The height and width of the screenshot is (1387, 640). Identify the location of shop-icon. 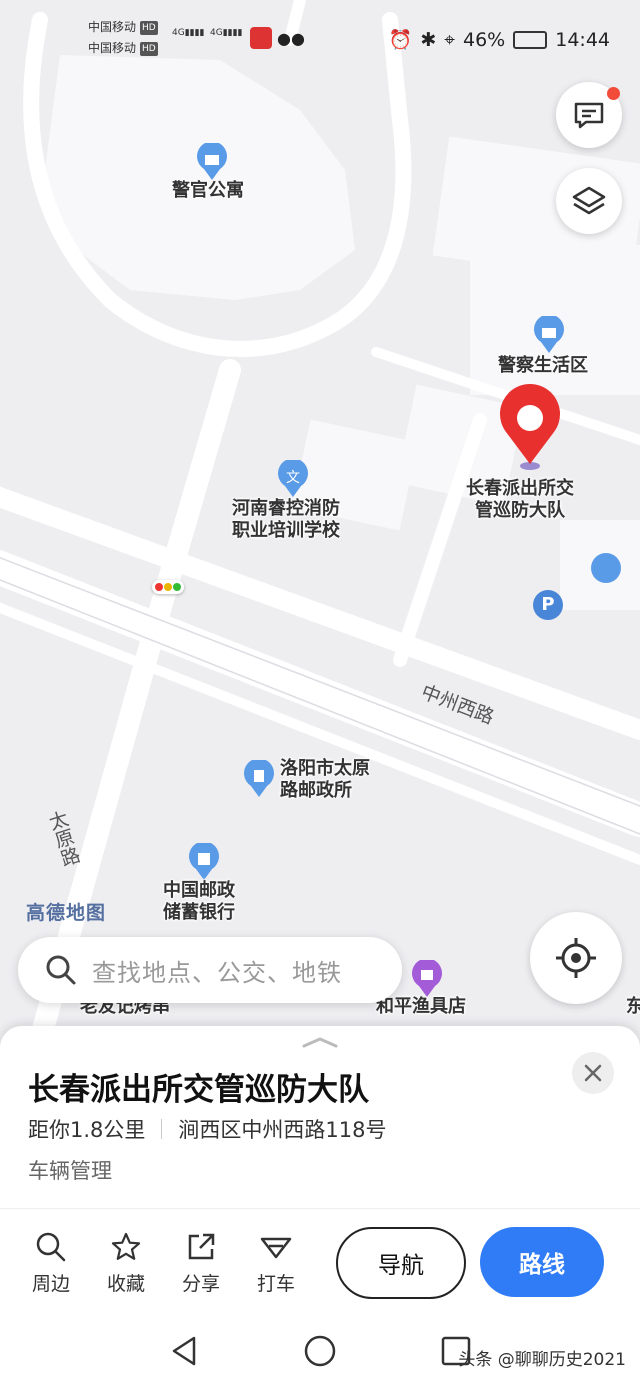
(427, 979).